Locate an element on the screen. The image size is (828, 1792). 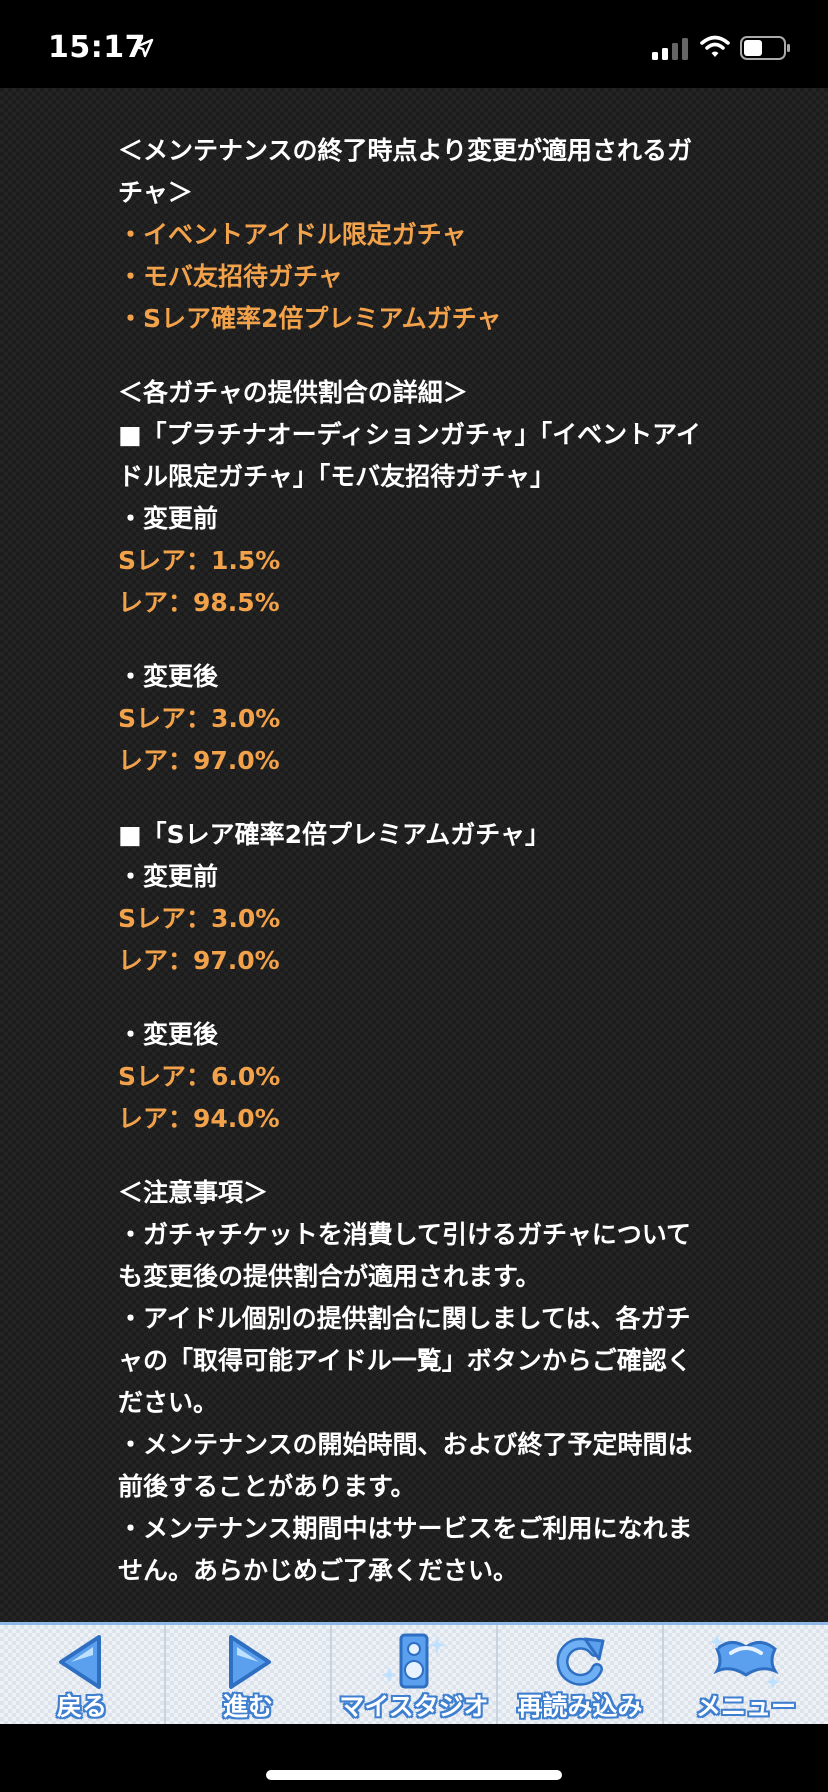
text-line: ■「Sレア確率2倍プレミアムガチャ」 is located at coordinates (334, 834).